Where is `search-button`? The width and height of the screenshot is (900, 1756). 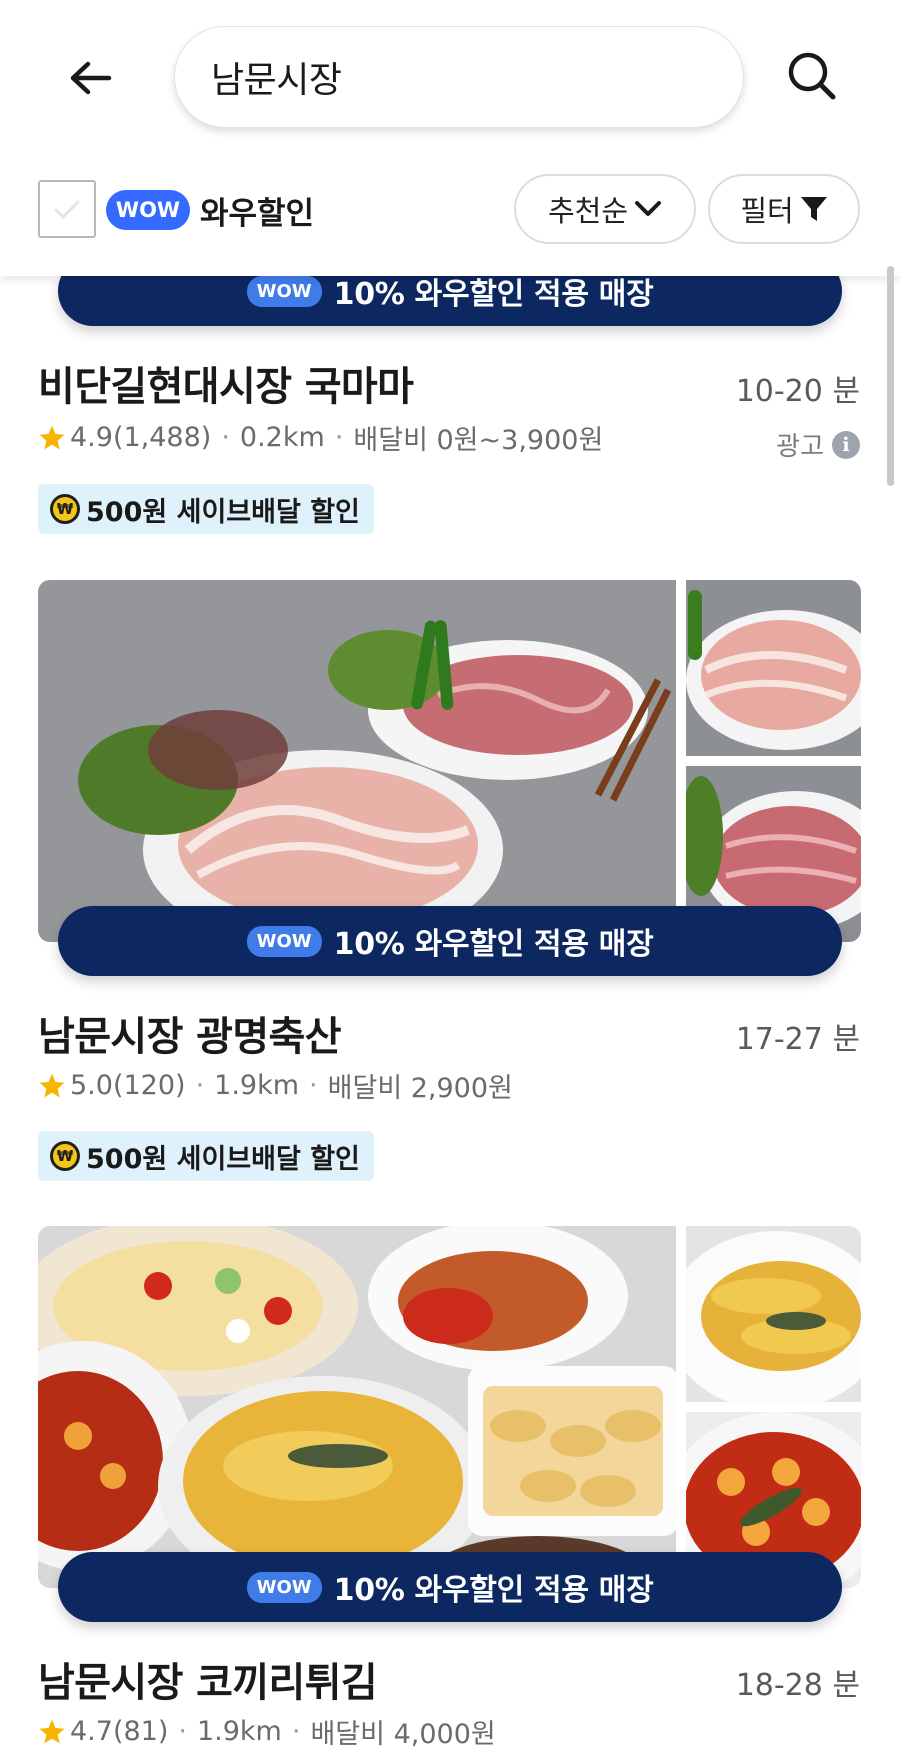 search-button is located at coordinates (812, 76).